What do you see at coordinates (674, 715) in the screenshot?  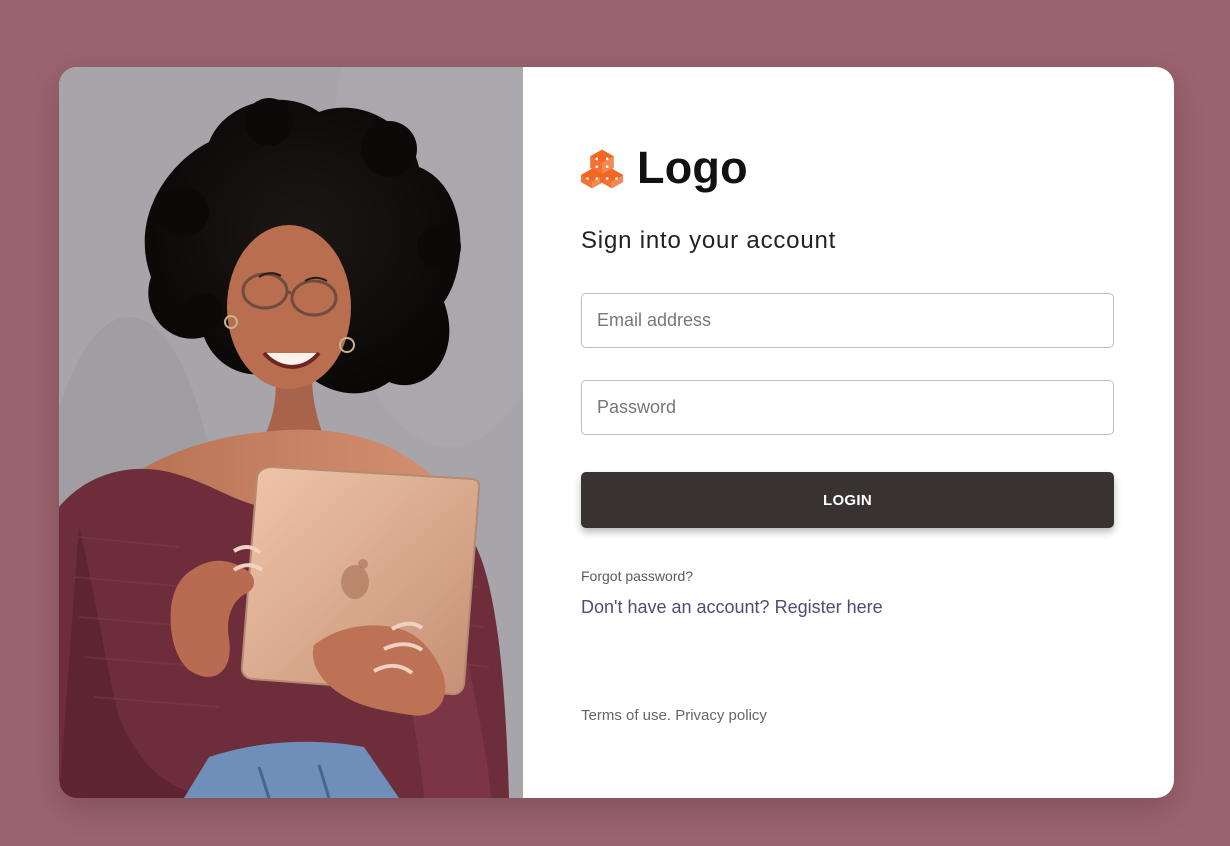 I see `footer-links: Terms of use. Privacy policy` at bounding box center [674, 715].